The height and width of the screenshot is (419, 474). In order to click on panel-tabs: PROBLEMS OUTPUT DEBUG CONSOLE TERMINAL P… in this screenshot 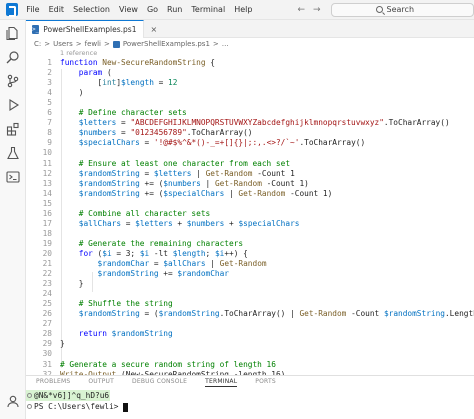, I will do `click(156, 382)`.